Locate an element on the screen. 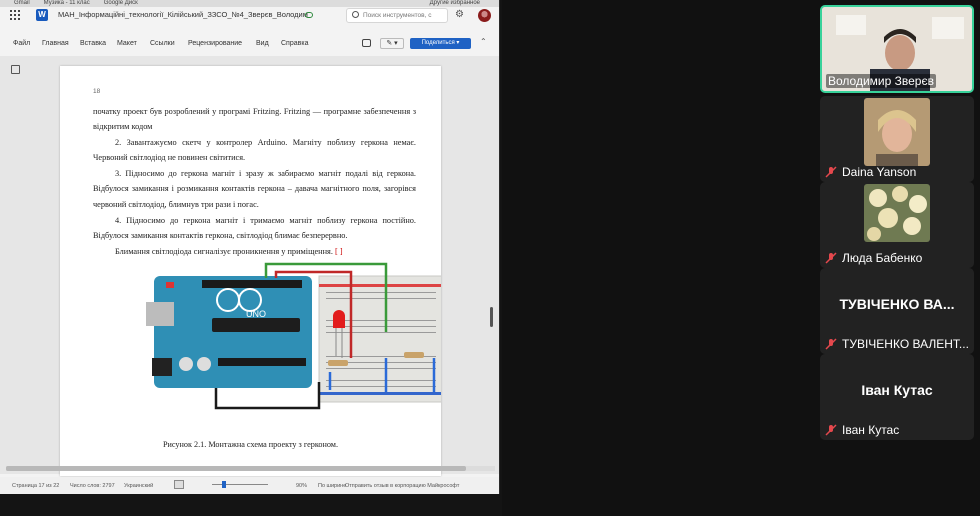  participant-name: Володимир Зверєв is located at coordinates (881, 81).